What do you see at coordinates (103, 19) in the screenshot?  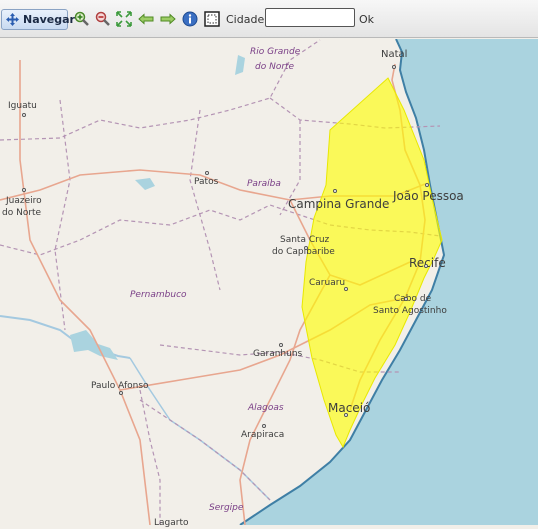 I see `zoom-out-icon` at bounding box center [103, 19].